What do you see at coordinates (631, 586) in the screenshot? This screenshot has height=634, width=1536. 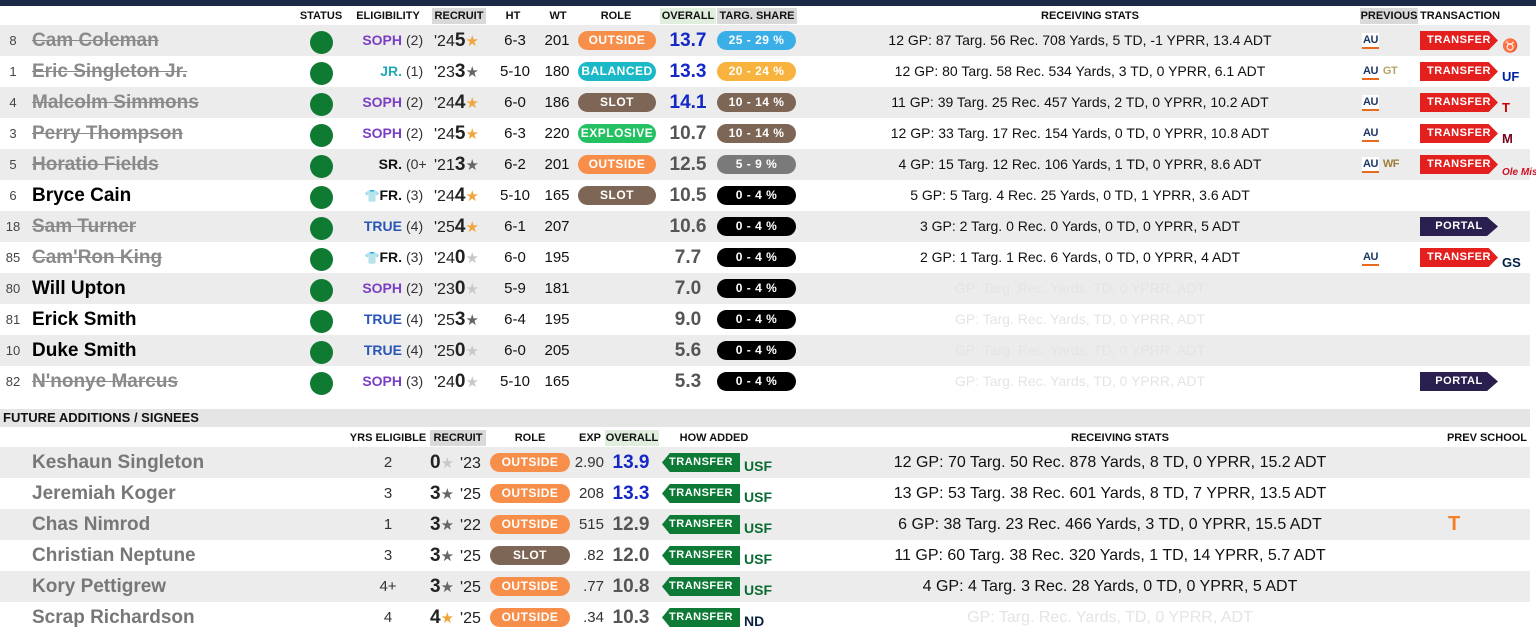 I see `overall-rating: 10.8` at bounding box center [631, 586].